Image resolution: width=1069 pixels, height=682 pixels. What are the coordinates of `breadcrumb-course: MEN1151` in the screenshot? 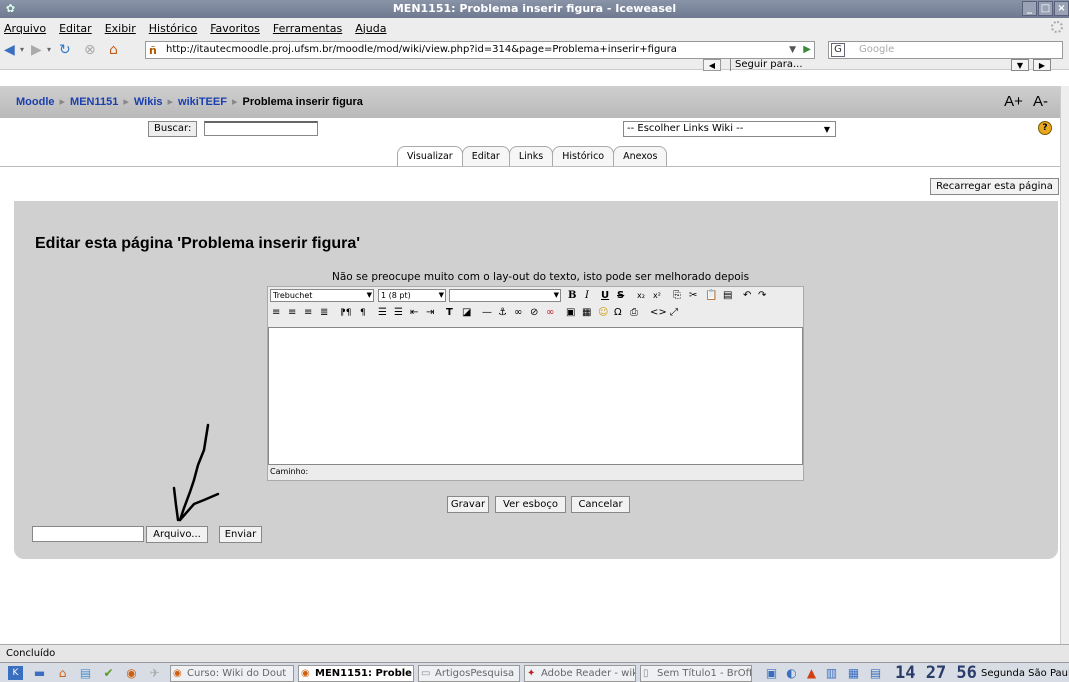 It's located at (94, 102).